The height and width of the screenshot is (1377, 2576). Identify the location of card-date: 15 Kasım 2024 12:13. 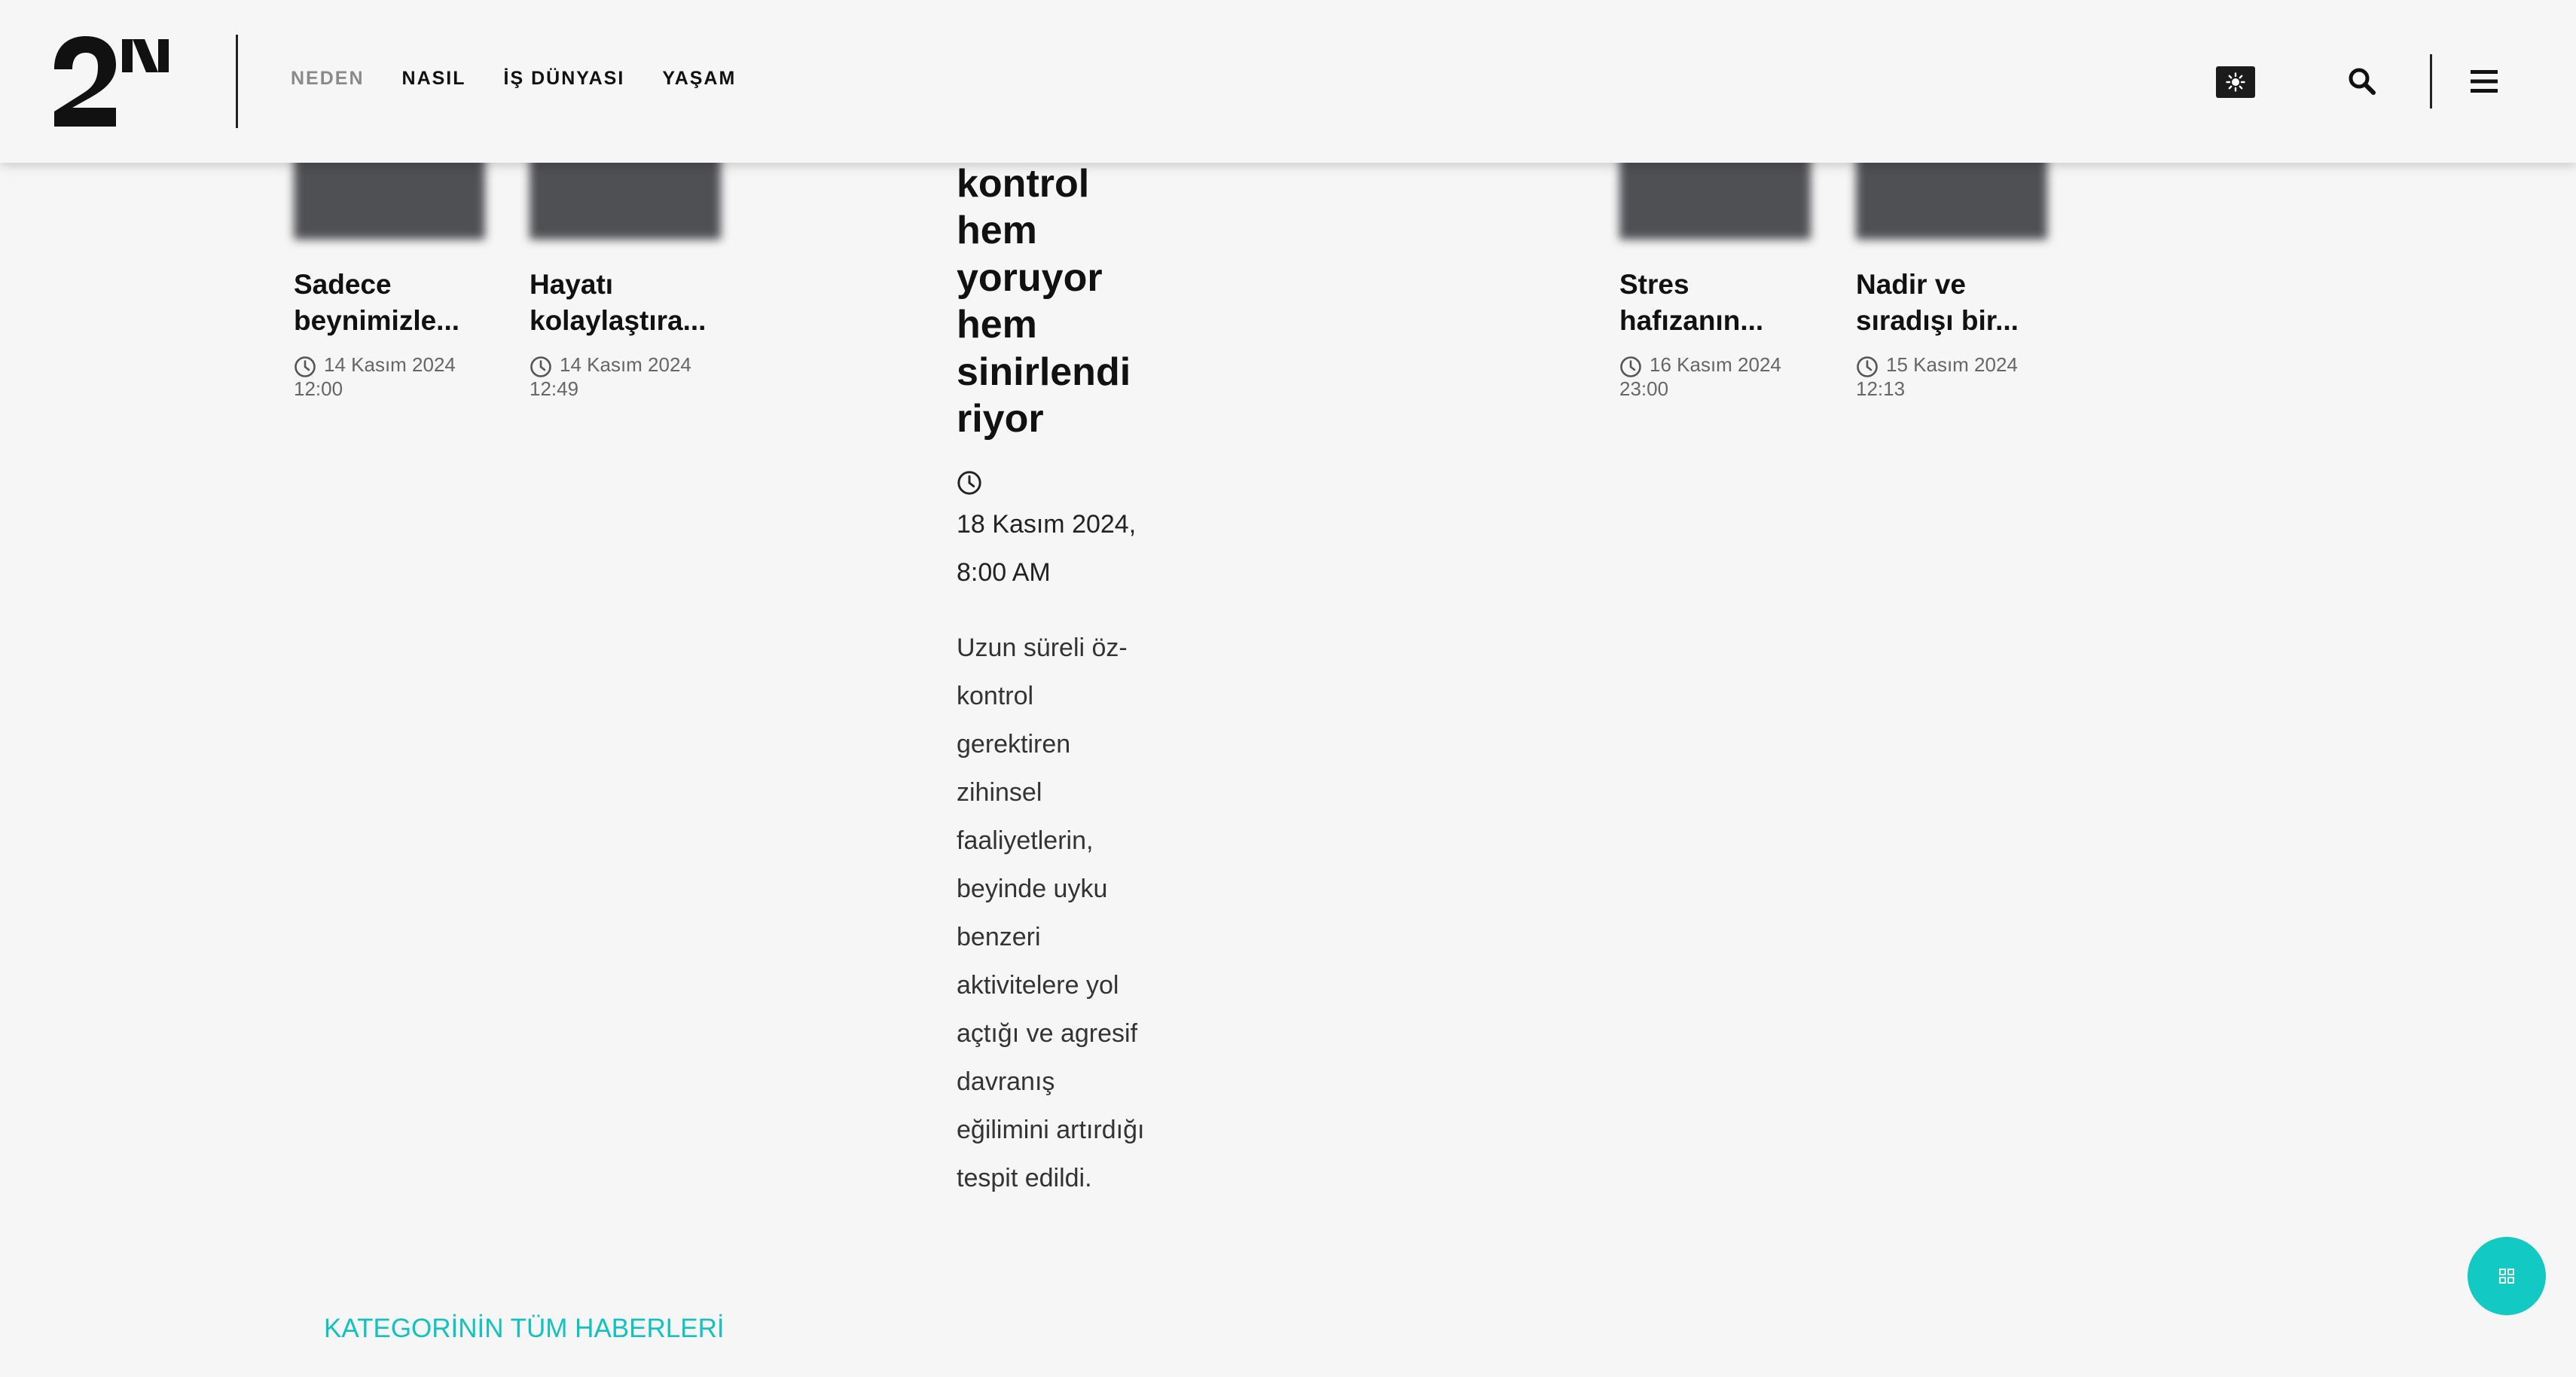
(1937, 376).